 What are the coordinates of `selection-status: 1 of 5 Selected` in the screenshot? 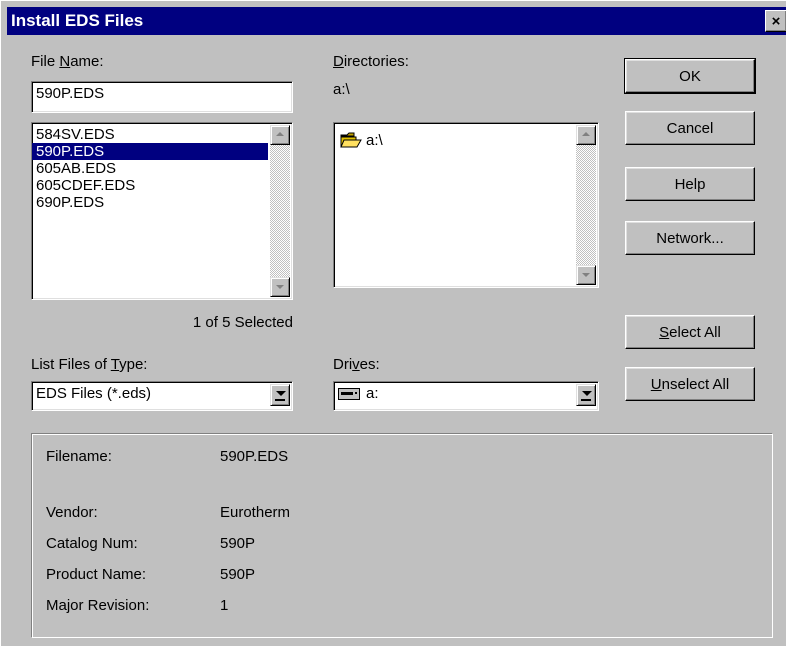 It's located at (242, 322).